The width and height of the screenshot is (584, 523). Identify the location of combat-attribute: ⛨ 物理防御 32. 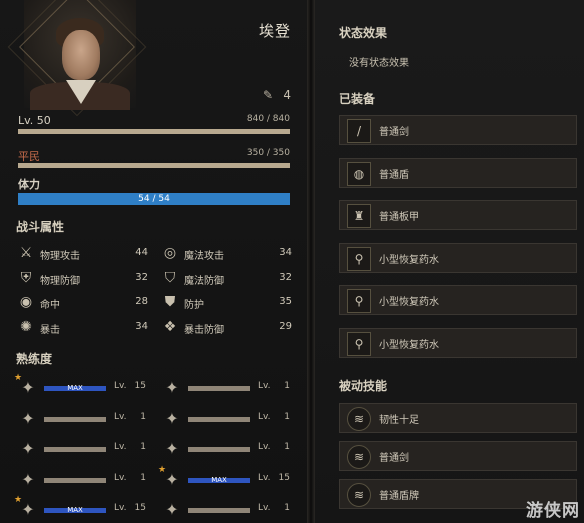
(83, 279).